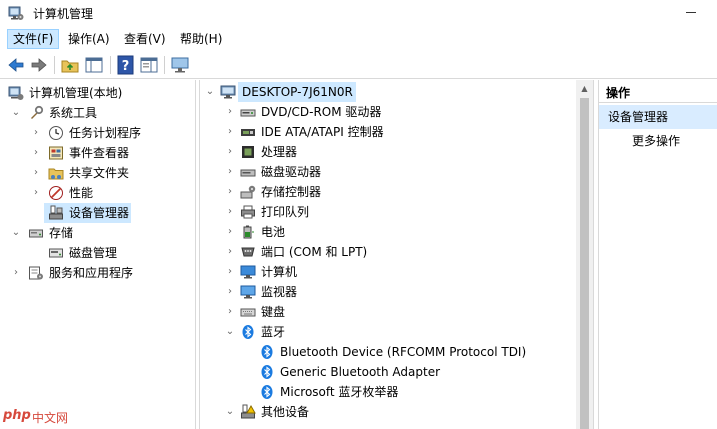 The width and height of the screenshot is (717, 429). What do you see at coordinates (389, 392) in the screenshot?
I see `bluetooth-device-enumerator: Microsoft 蓝牙枚举器` at bounding box center [389, 392].